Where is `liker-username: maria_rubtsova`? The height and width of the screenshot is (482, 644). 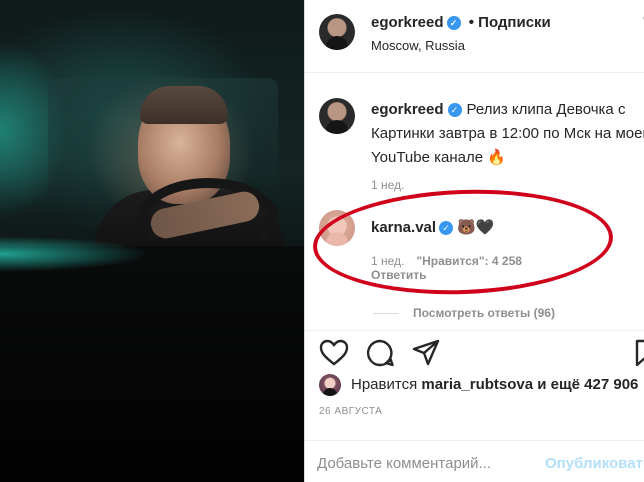 liker-username: maria_rubtsova is located at coordinates (477, 384).